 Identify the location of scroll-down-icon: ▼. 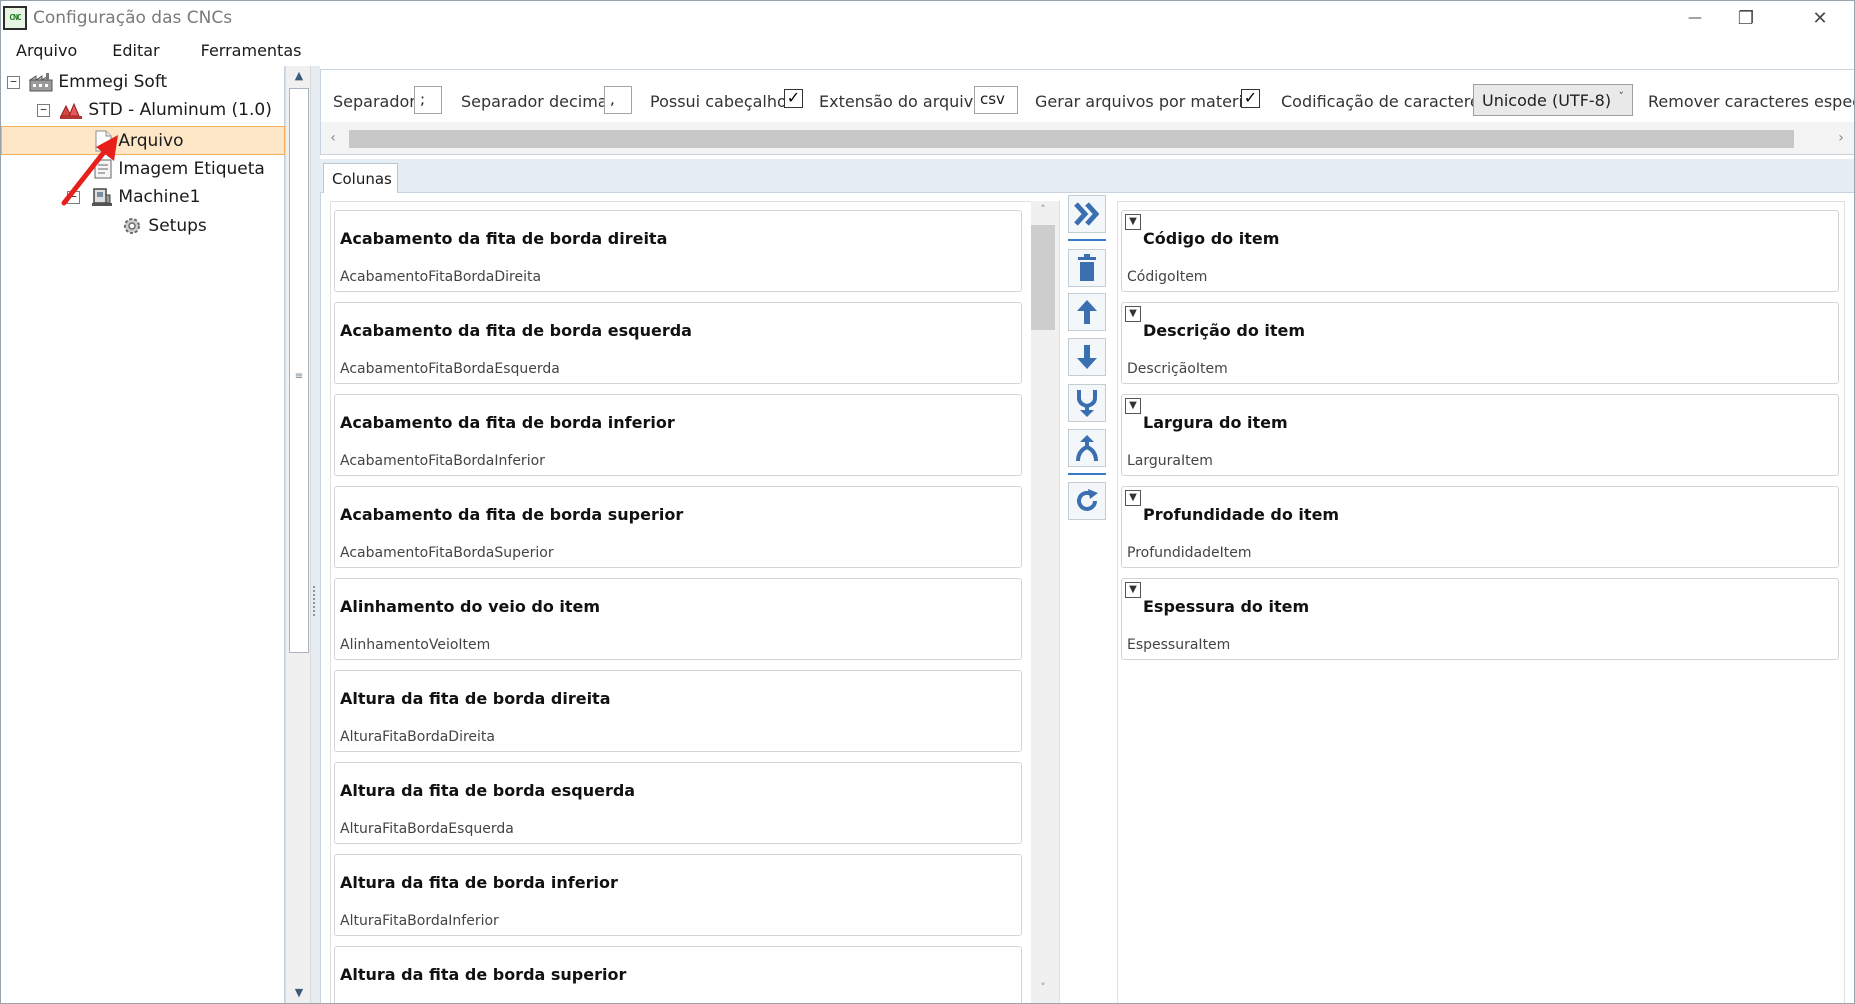
(299, 992).